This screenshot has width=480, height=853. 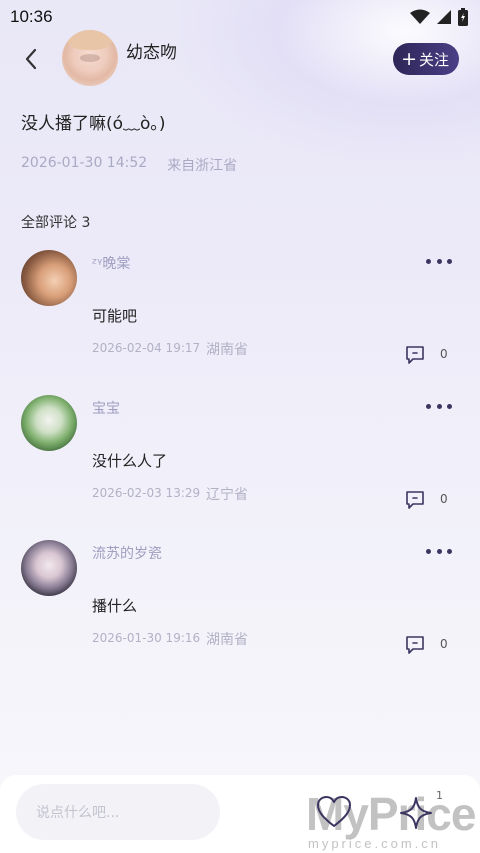 I want to click on post-header: 幼态吻 + 关注, so click(x=240, y=60).